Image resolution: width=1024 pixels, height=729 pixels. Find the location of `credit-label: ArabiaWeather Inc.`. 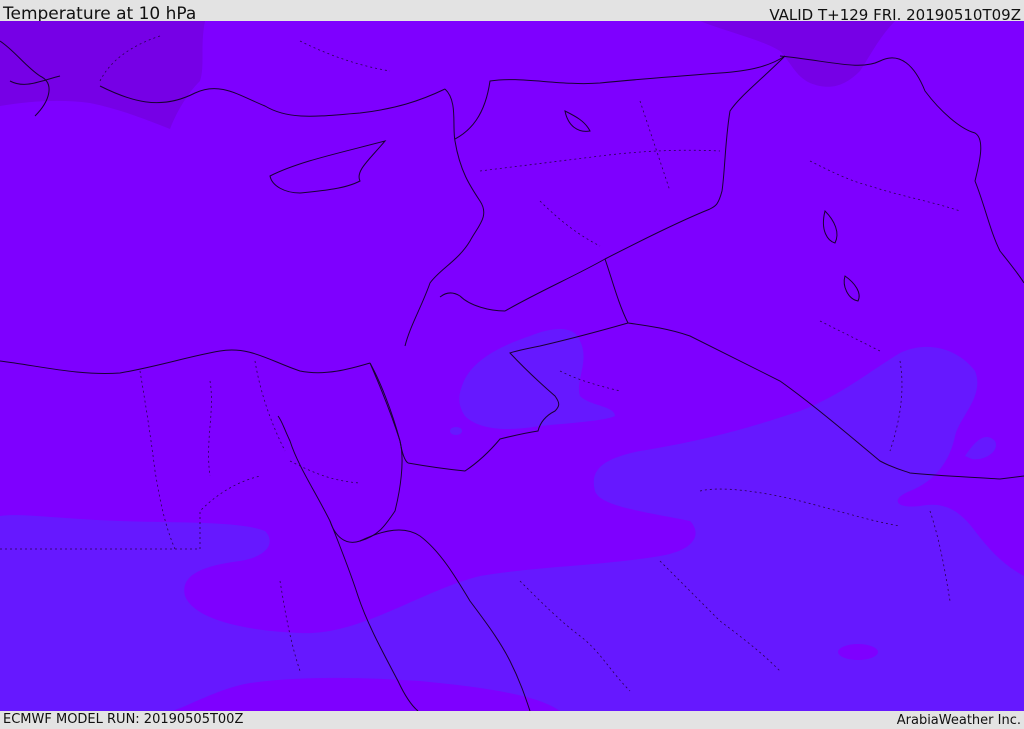

credit-label: ArabiaWeather Inc. is located at coordinates (958, 720).